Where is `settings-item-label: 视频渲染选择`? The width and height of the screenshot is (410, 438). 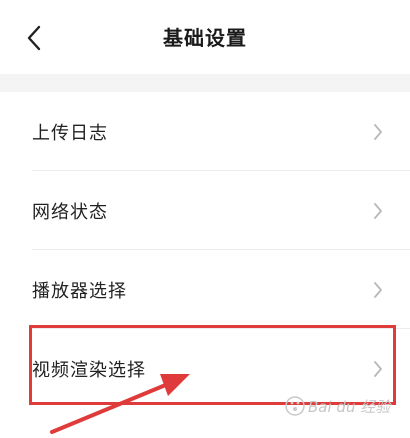
settings-item-label: 视频渲染选择 is located at coordinates (89, 370).